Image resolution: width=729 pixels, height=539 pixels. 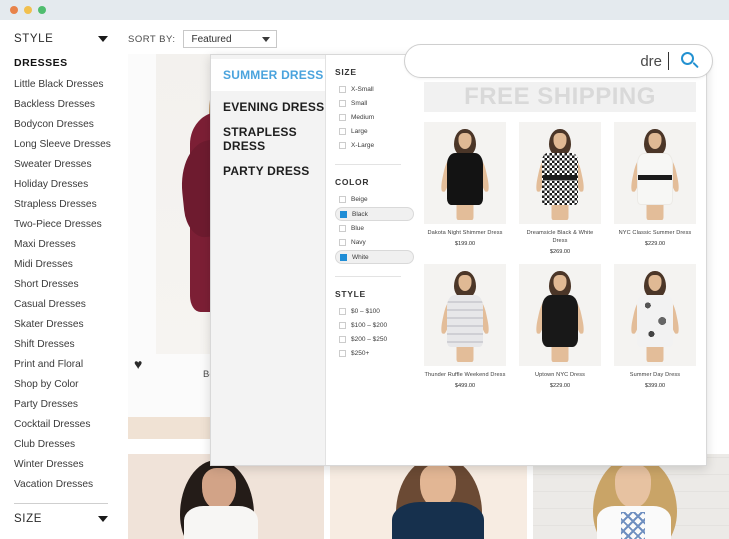 What do you see at coordinates (359, 131) in the screenshot?
I see `filter-label: Large` at bounding box center [359, 131].